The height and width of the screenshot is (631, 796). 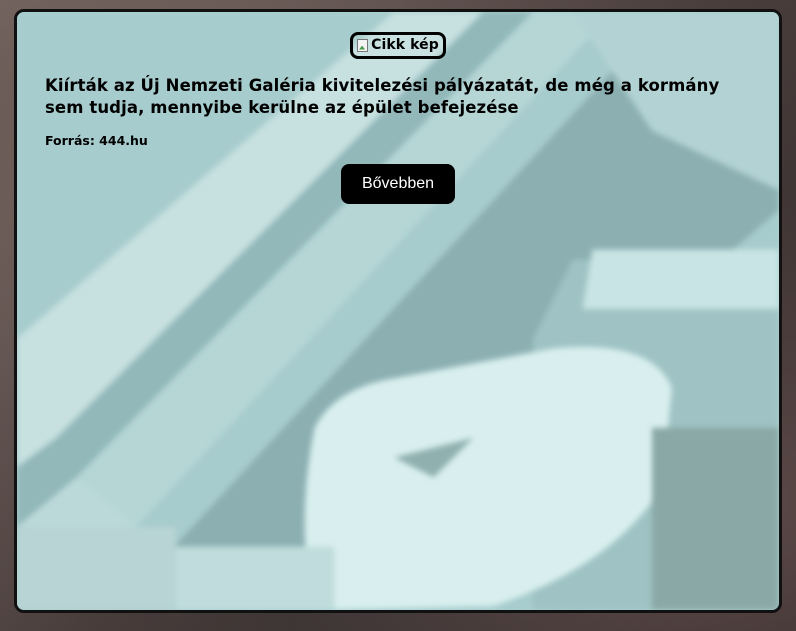 I want to click on button-container: Bővebben, so click(x=398, y=184).